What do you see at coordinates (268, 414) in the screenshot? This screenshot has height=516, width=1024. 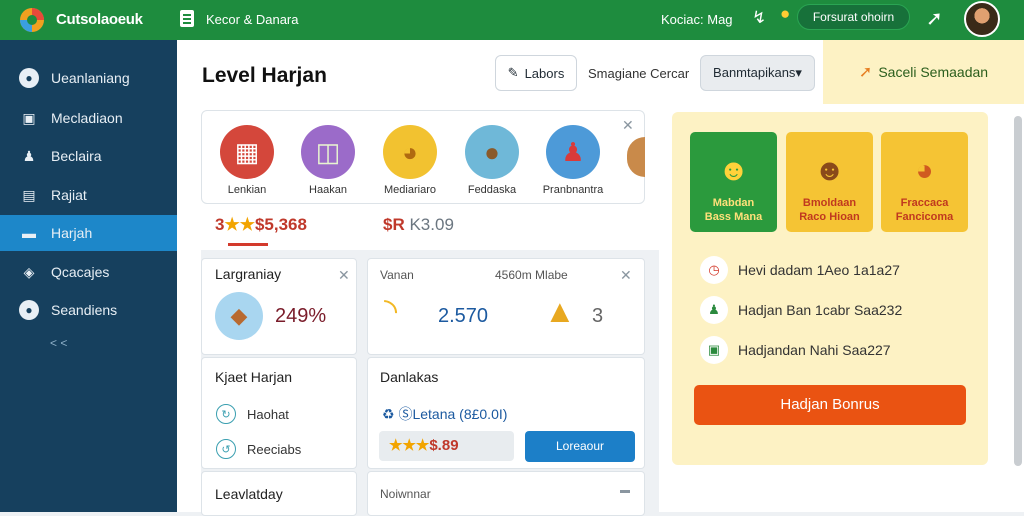 I see `card-row: Haohat` at bounding box center [268, 414].